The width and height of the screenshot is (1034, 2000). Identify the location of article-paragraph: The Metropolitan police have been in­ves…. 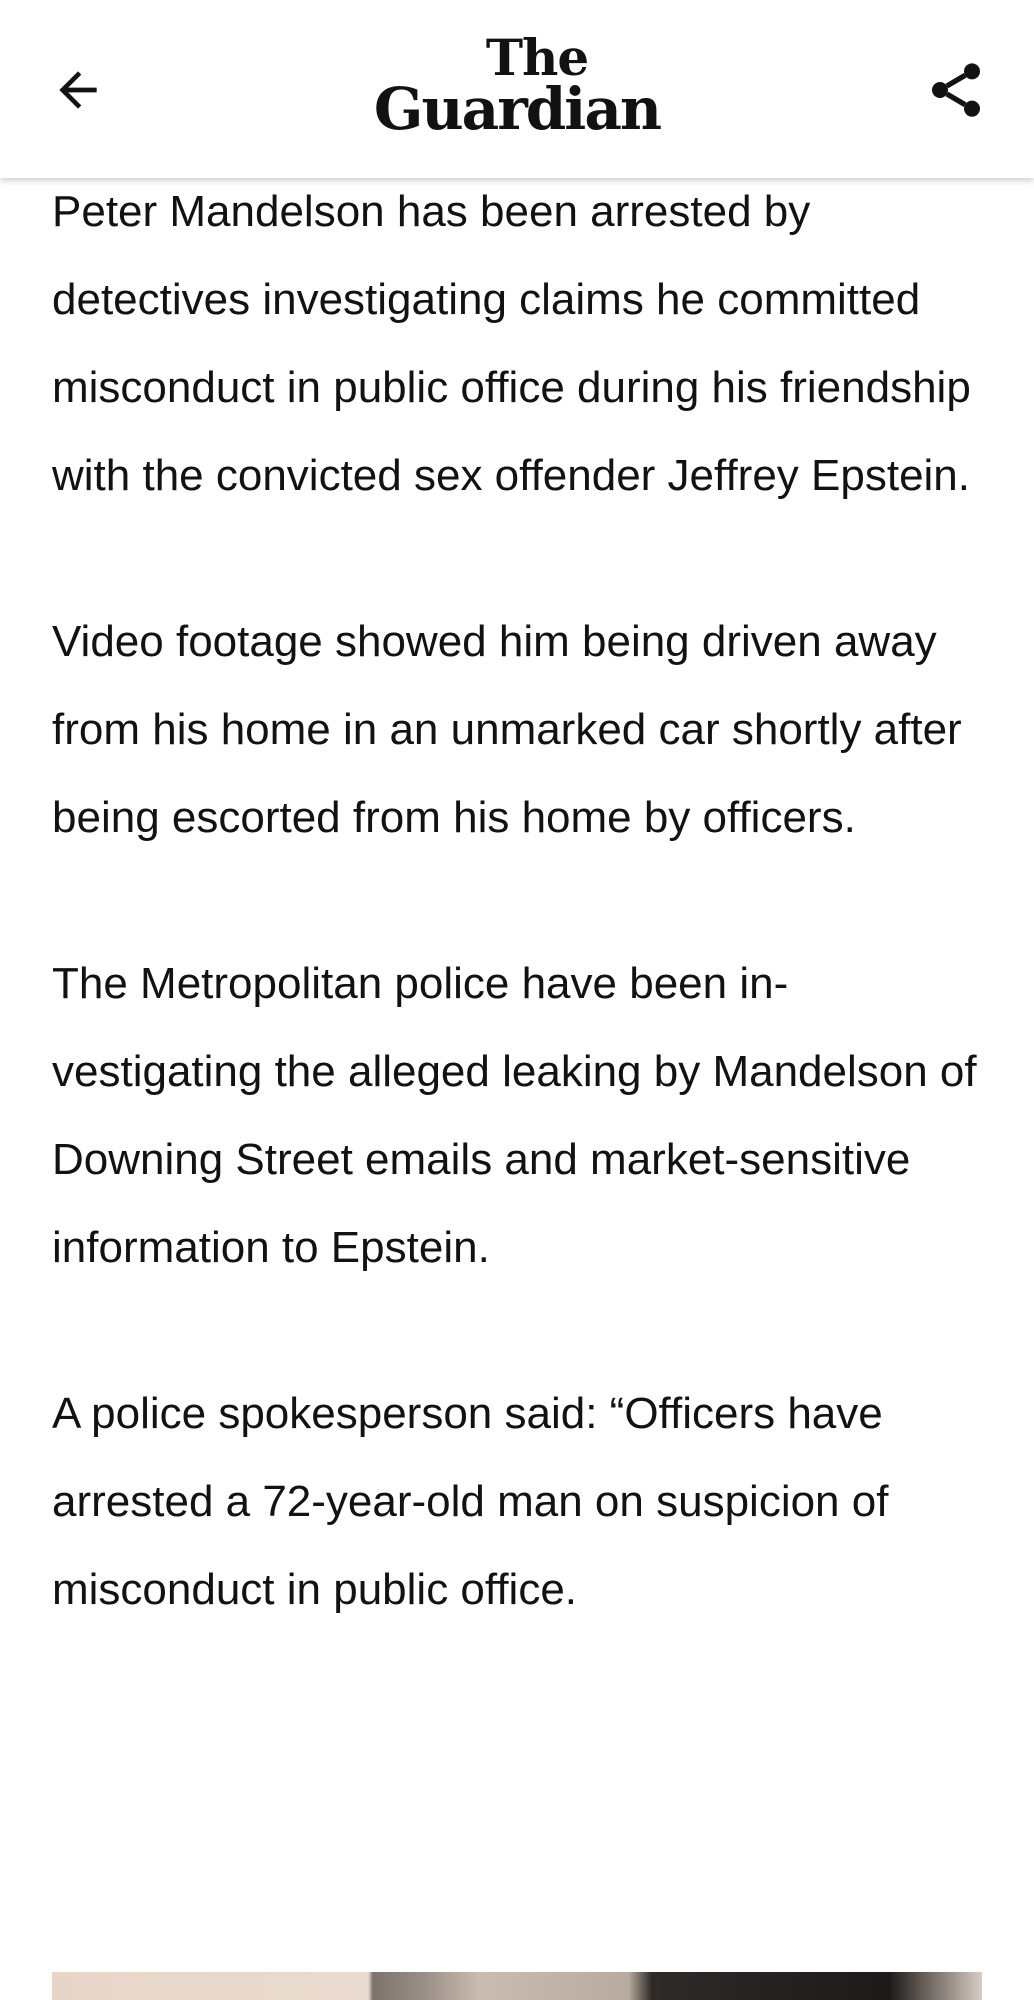
(514, 1115).